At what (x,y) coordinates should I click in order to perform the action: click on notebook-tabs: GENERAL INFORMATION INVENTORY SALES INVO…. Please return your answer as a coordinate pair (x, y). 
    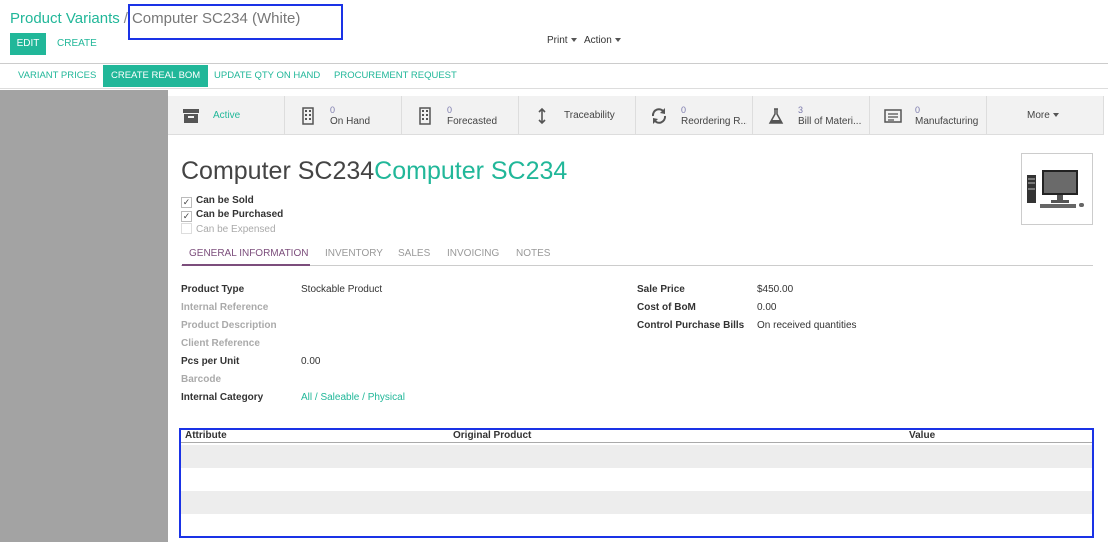
    Looking at the image, I should click on (637, 255).